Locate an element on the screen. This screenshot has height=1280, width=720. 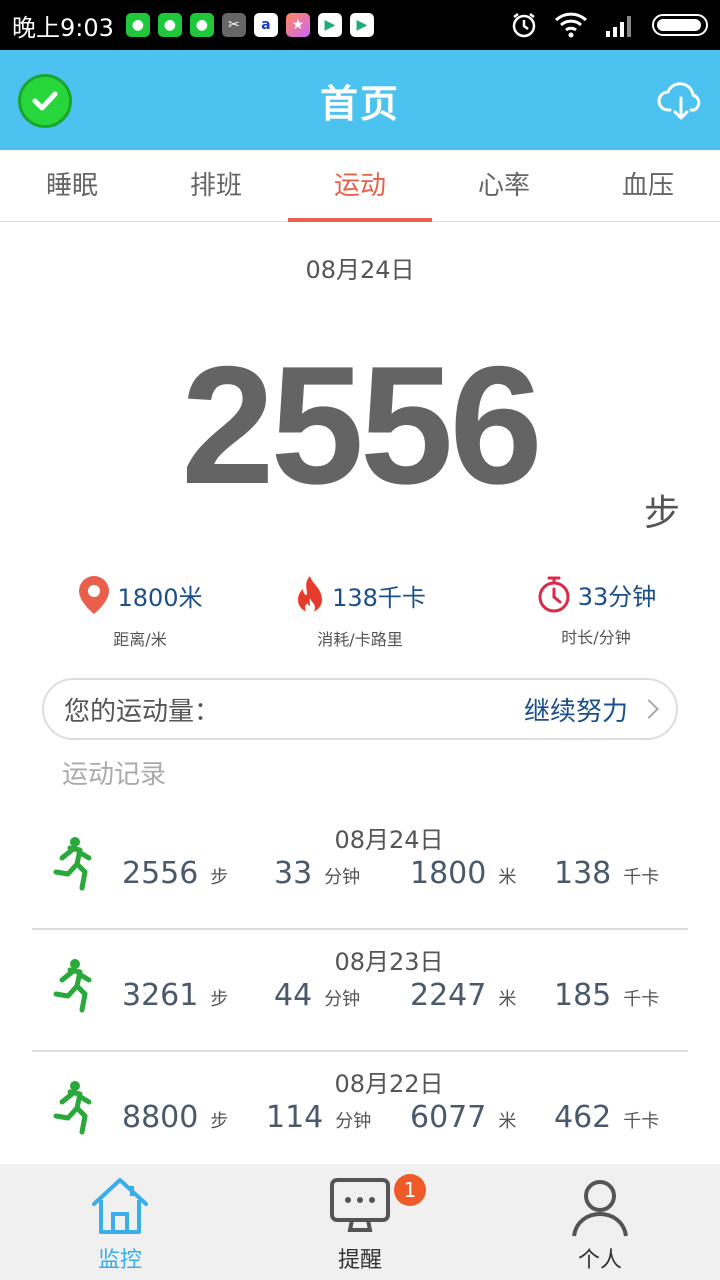
stat-distance-value: 1800米 is located at coordinates (160, 597).